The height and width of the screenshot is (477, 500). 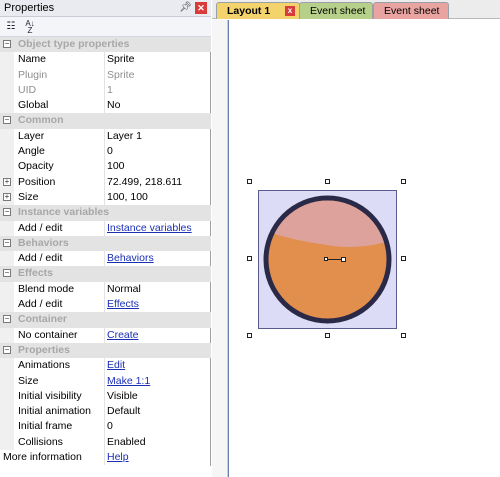 What do you see at coordinates (326, 259) in the screenshot?
I see `origin-point` at bounding box center [326, 259].